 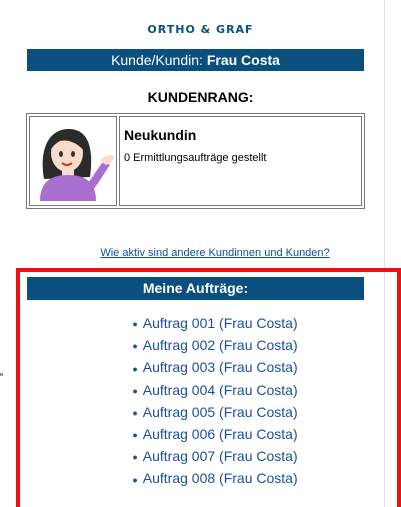 I want to click on rank-info-cell: Neukundin 0 Ermittlungsaufträge gestellt, so click(x=240, y=161).